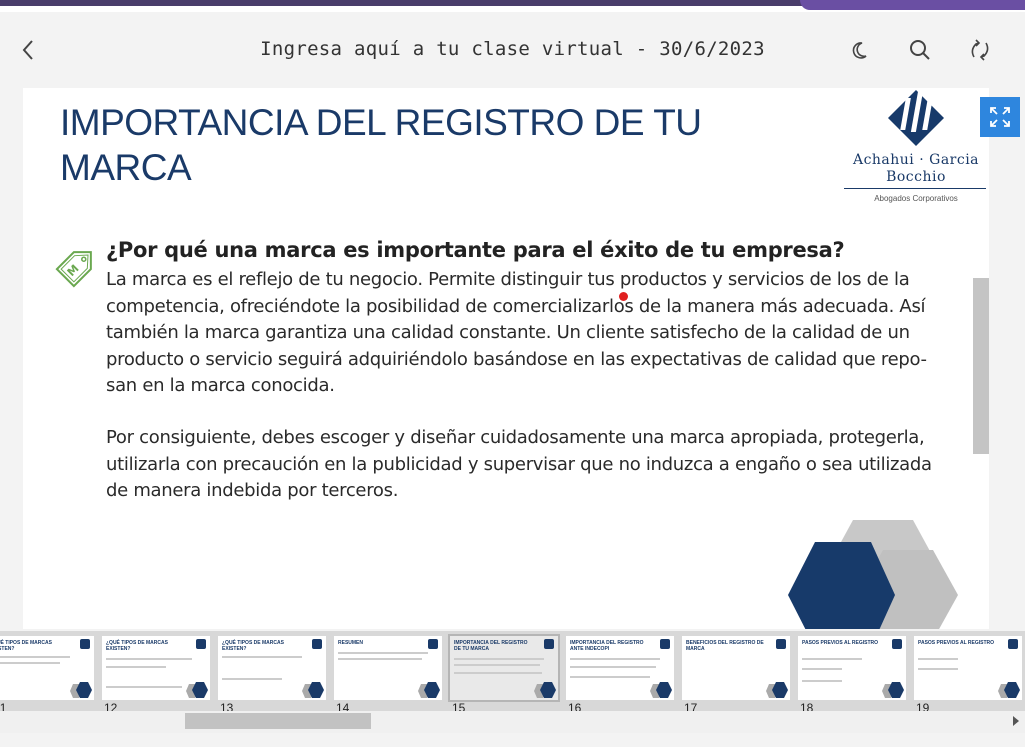  I want to click on fullscreen-button, so click(1000, 117).